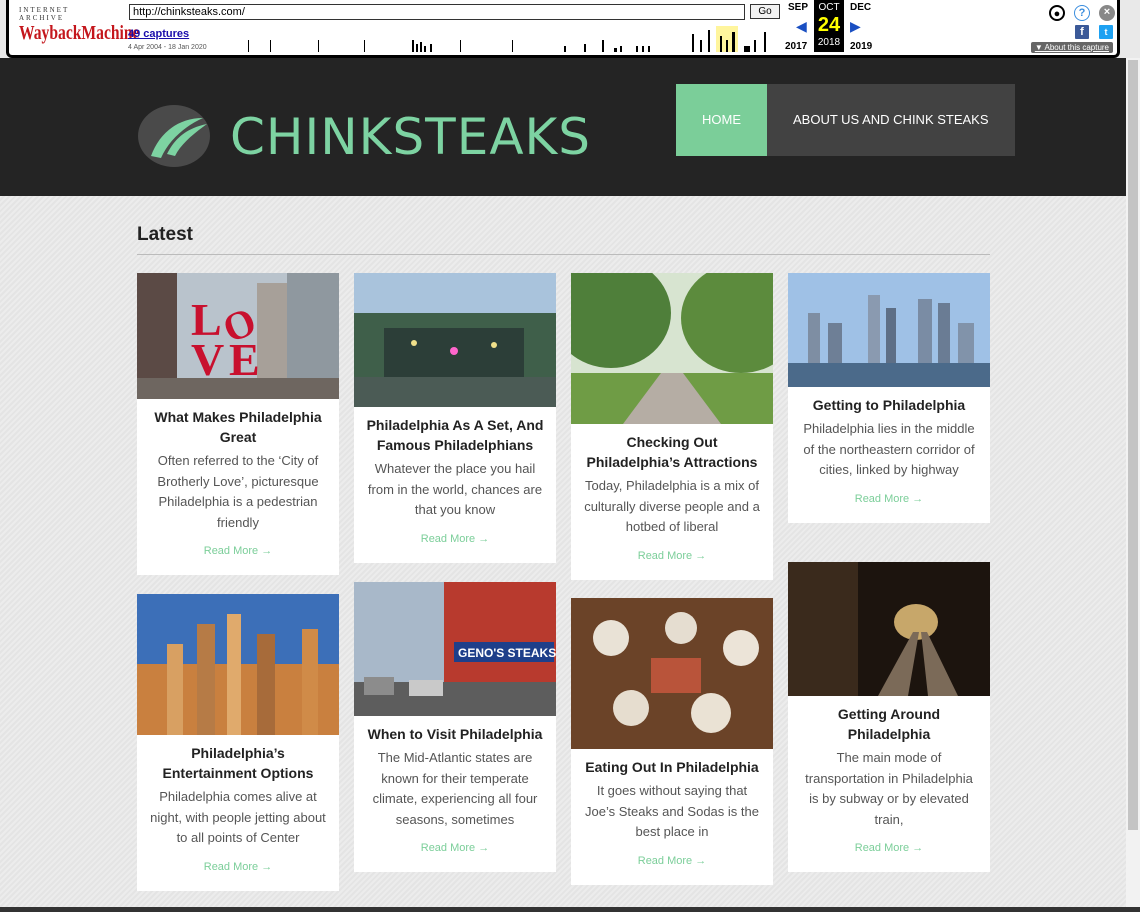  What do you see at coordinates (244, 359) in the screenshot?
I see `svg-text: E` at bounding box center [244, 359].